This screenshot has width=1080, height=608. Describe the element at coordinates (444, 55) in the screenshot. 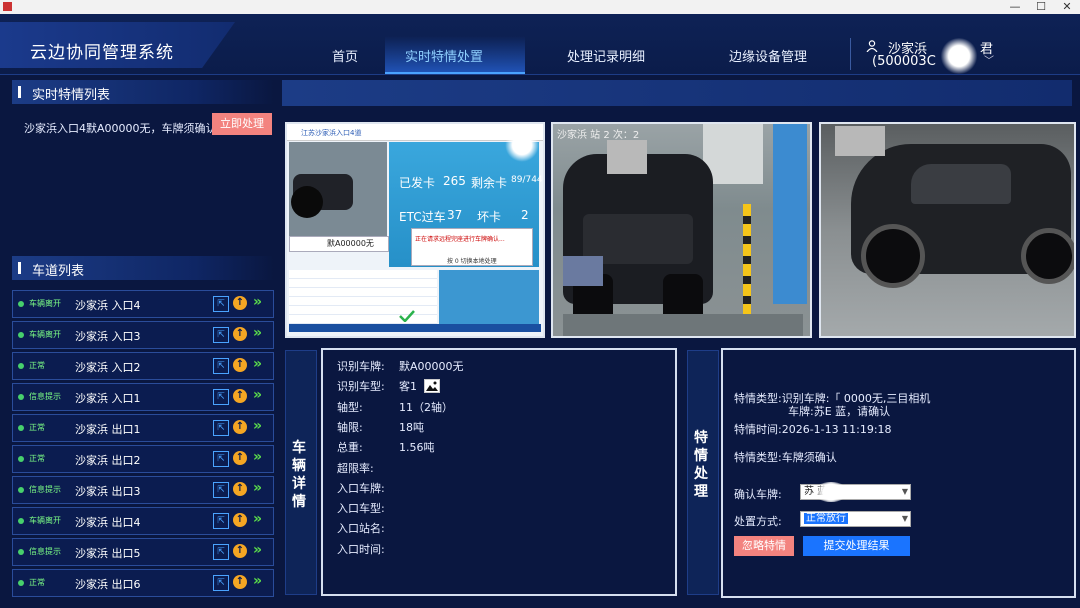

I see `nav-realtime: 实时特情处置` at that location.